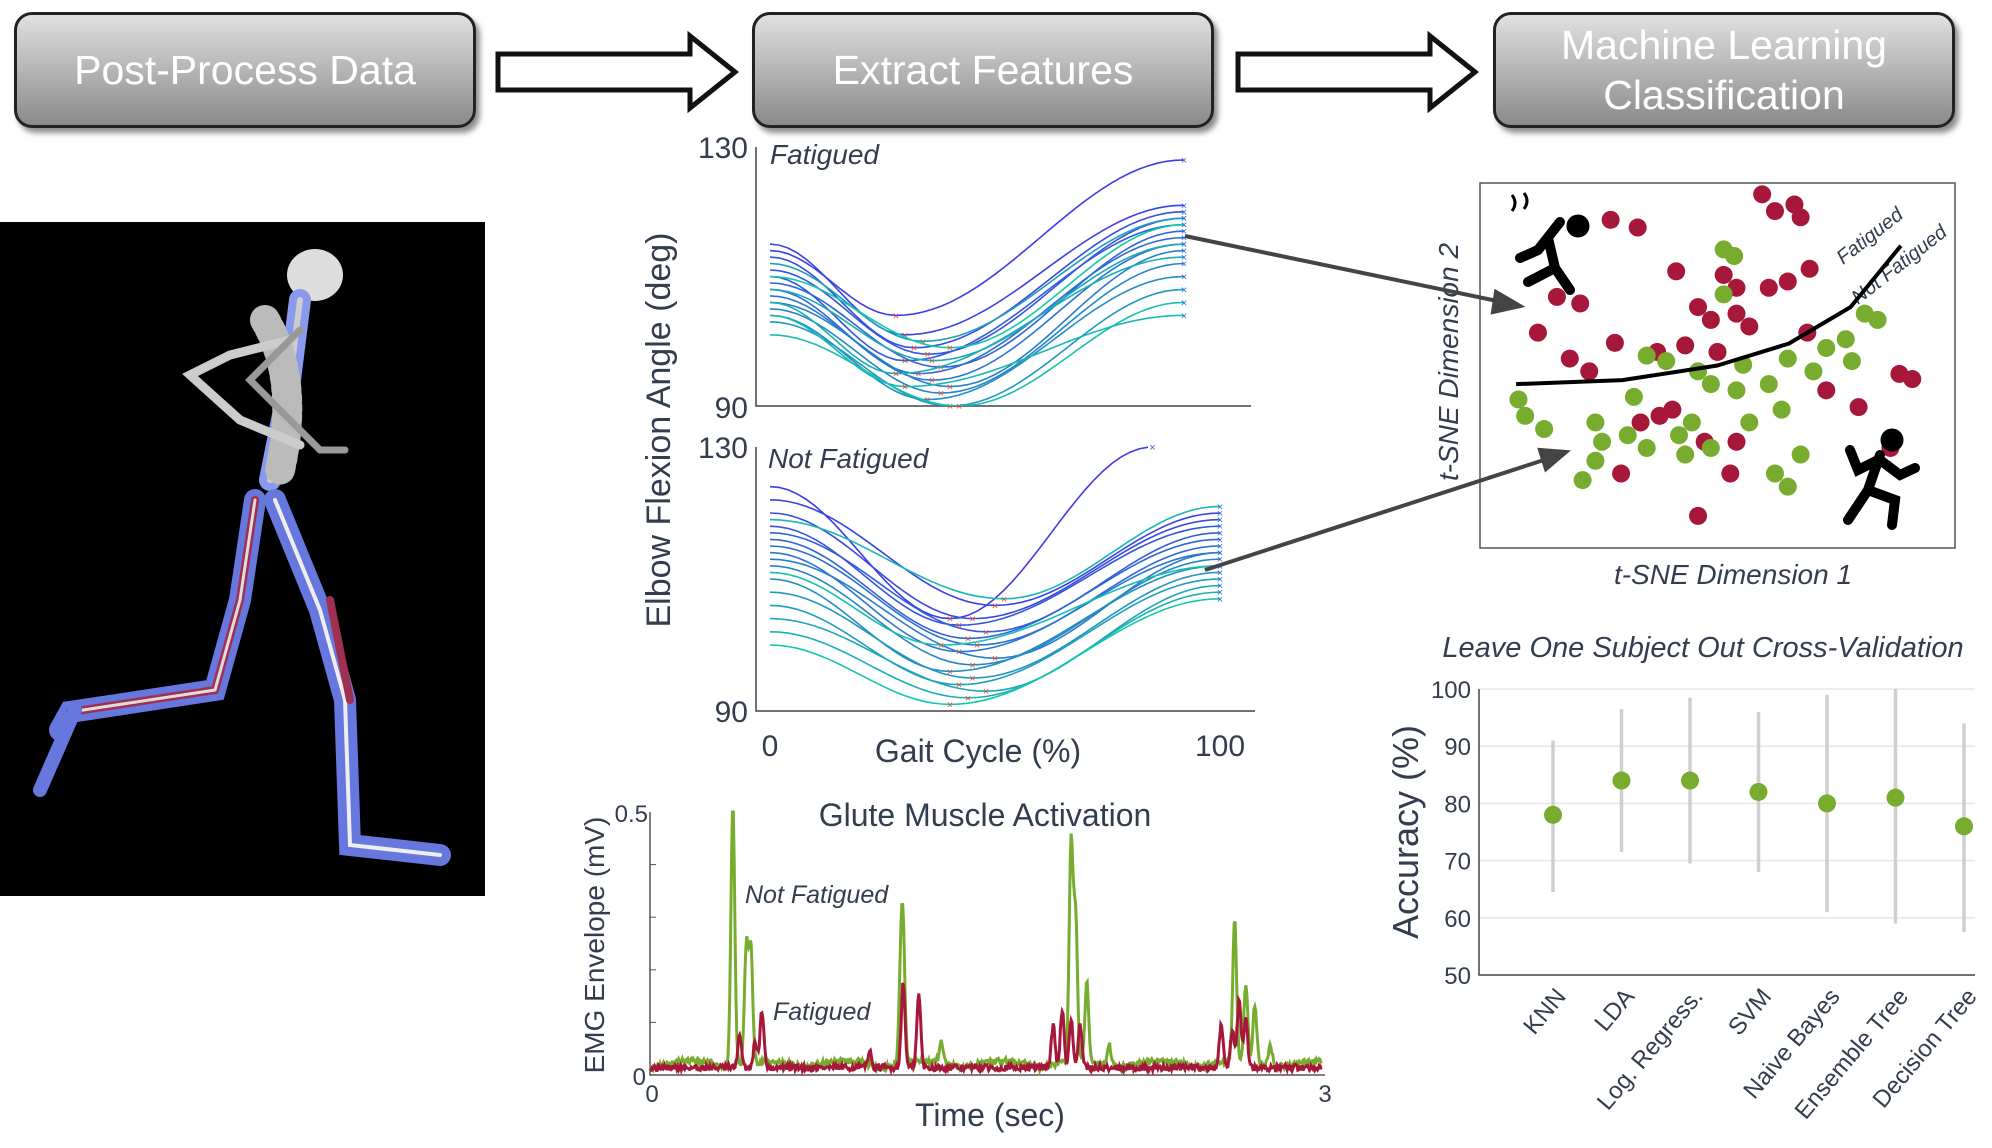 This screenshot has height=1148, width=1992. What do you see at coordinates (1451, 690) in the screenshot?
I see `y-tick: 100` at bounding box center [1451, 690].